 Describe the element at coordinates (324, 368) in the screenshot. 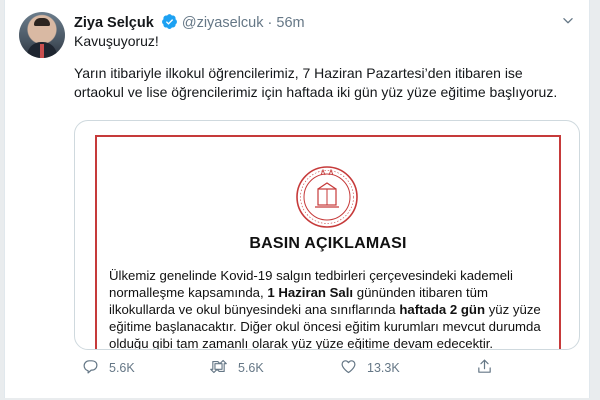

I see `tweet-actions: 5.6K 5.6K 13.3K` at that location.